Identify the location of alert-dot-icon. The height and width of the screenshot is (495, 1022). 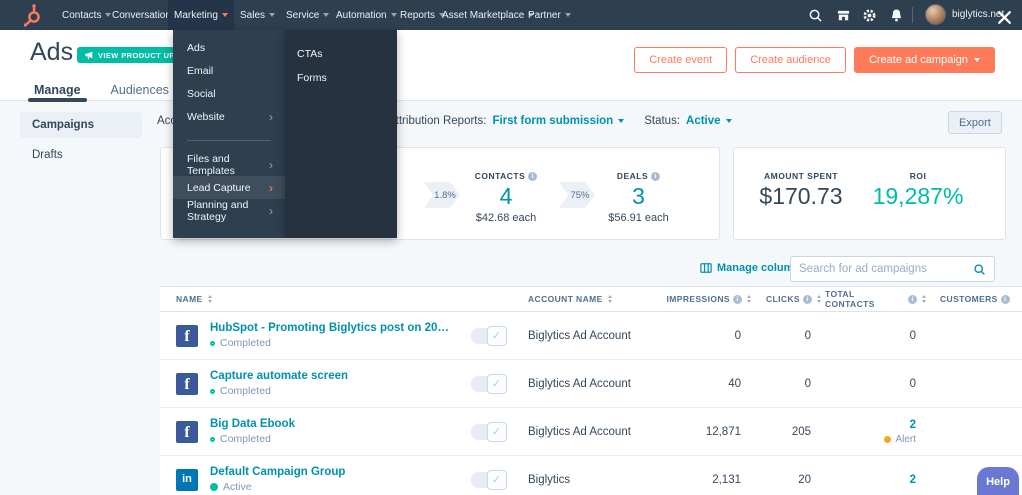
(888, 439).